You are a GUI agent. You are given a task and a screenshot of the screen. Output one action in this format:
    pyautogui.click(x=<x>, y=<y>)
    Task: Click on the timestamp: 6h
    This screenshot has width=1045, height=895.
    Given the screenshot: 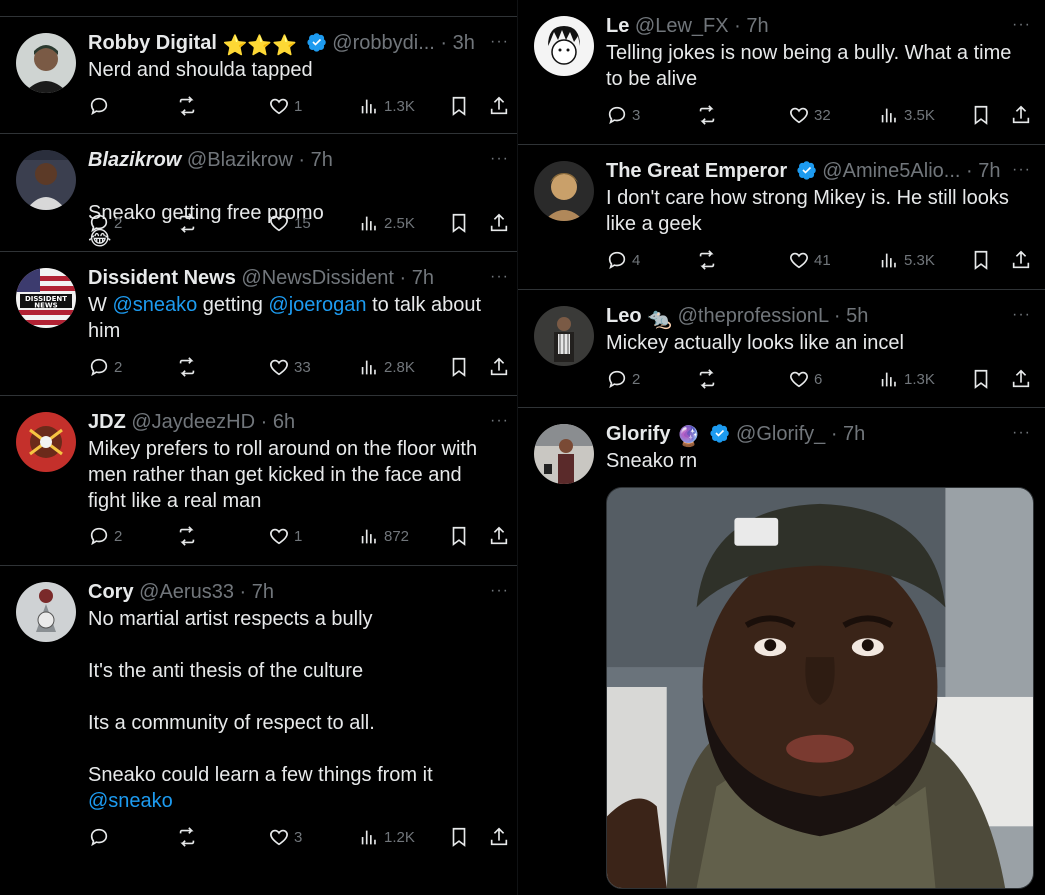 What is the action you would take?
    pyautogui.click(x=284, y=422)
    